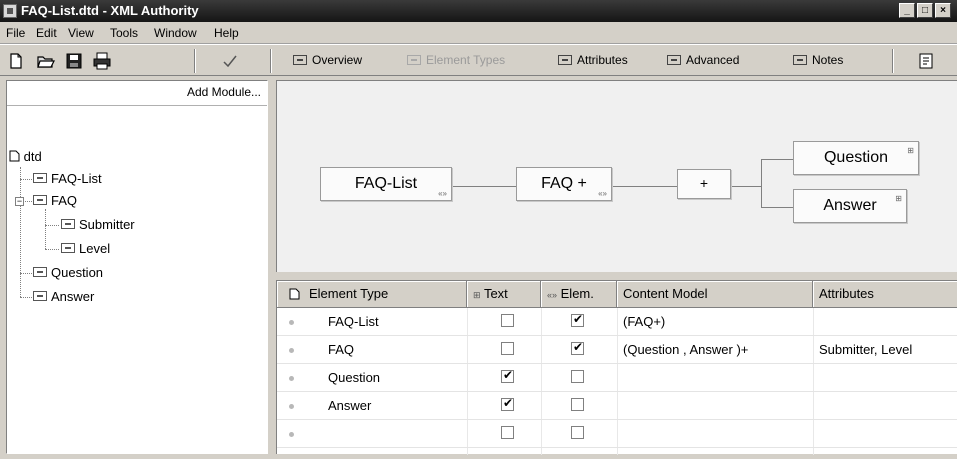 Image resolution: width=957 pixels, height=459 pixels. What do you see at coordinates (856, 158) in the screenshot?
I see `diagram-node-question: Question ⊞` at bounding box center [856, 158].